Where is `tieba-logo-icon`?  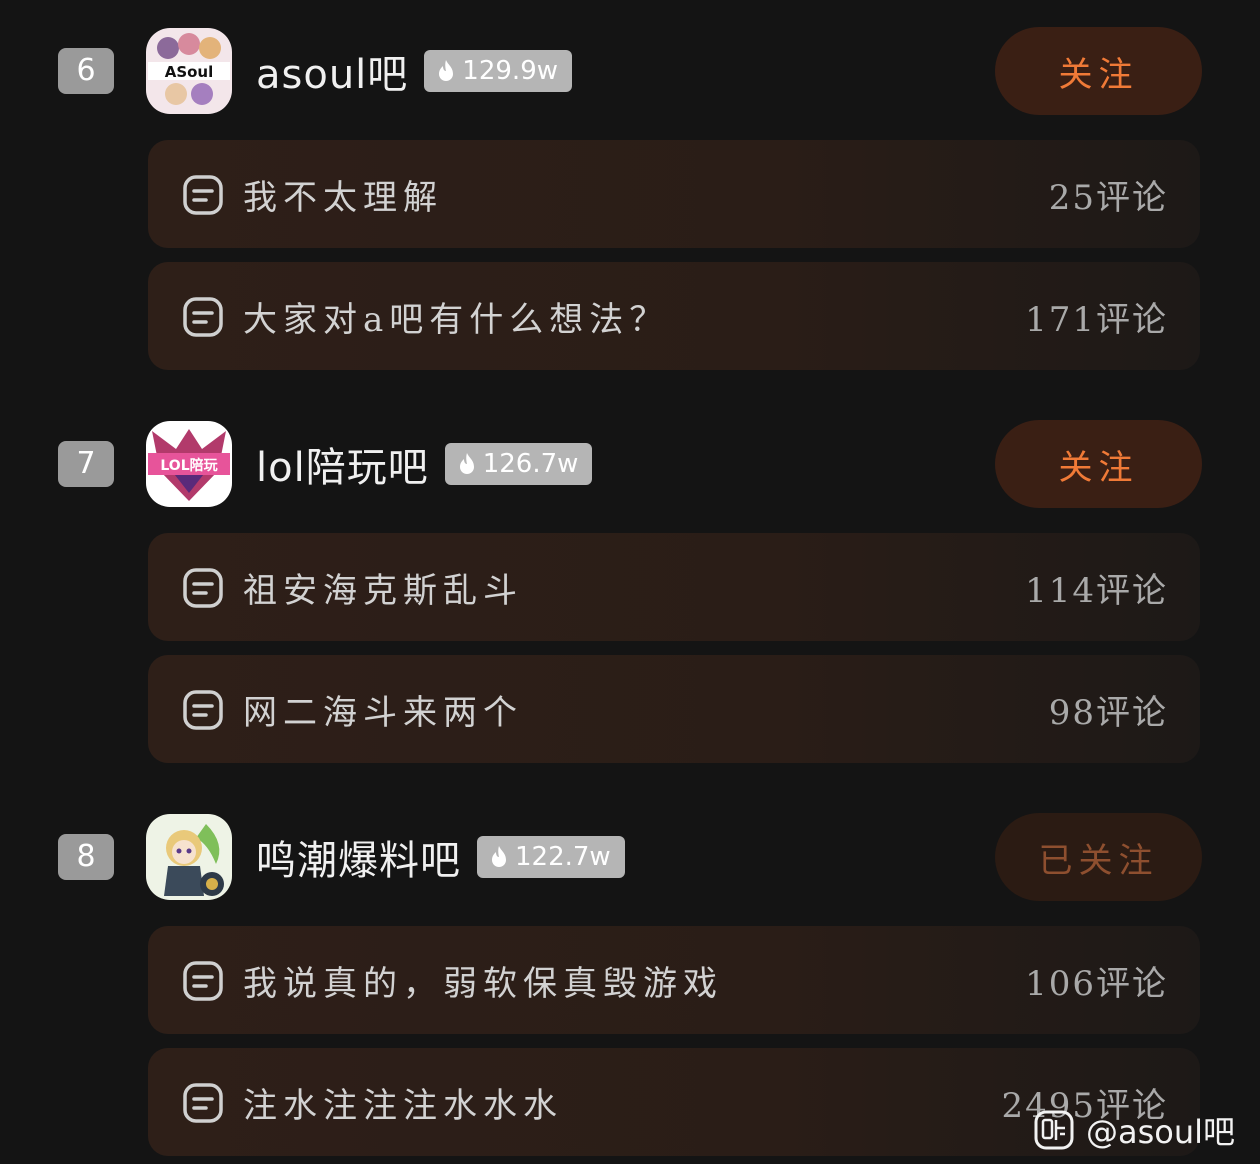
tieba-logo-icon is located at coordinates (1054, 1130).